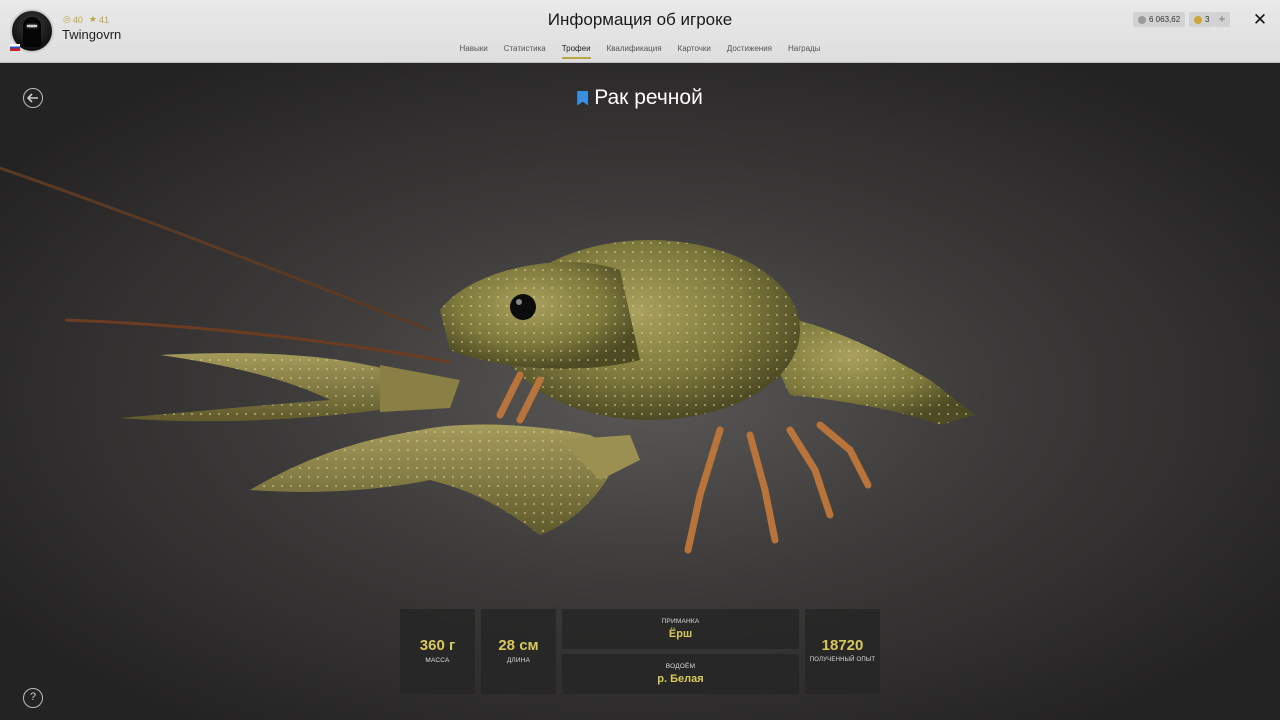 This screenshot has height=720, width=1280. Describe the element at coordinates (749, 51) in the screenshot. I see `tab-achievements: Достижения` at that location.